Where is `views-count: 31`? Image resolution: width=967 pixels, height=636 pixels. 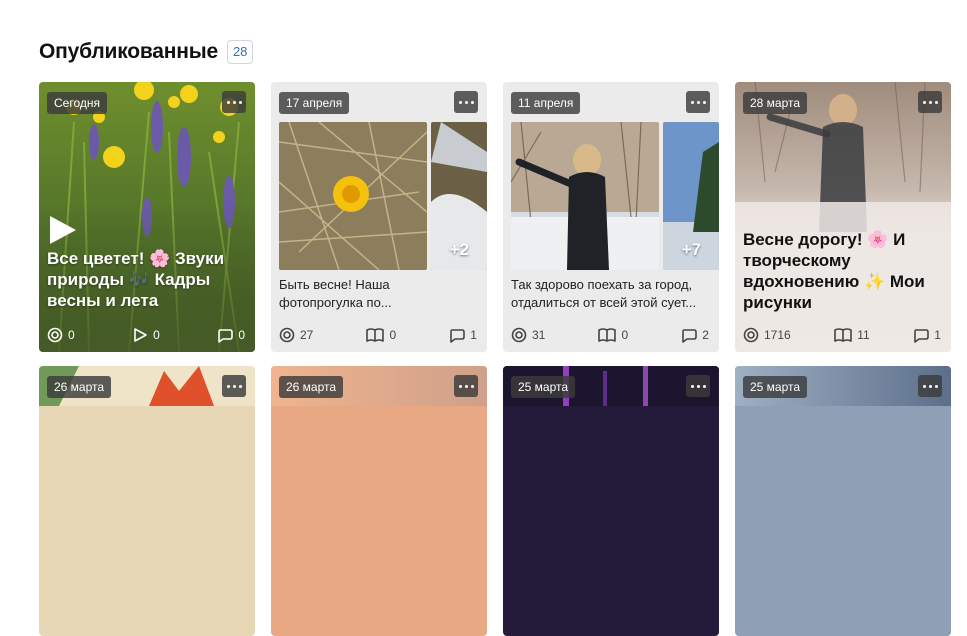
views-count: 31 is located at coordinates (539, 335).